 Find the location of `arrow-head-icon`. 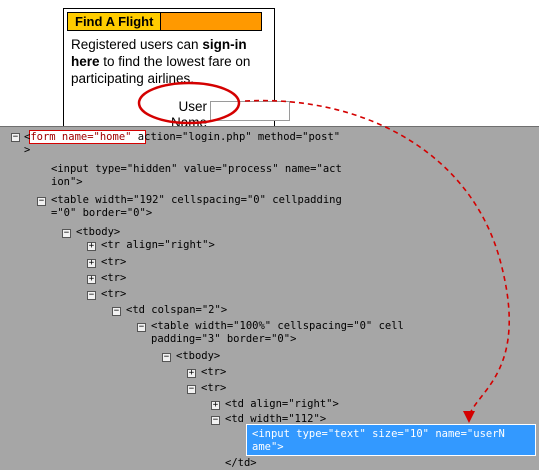

arrow-head-icon is located at coordinates (469, 417).